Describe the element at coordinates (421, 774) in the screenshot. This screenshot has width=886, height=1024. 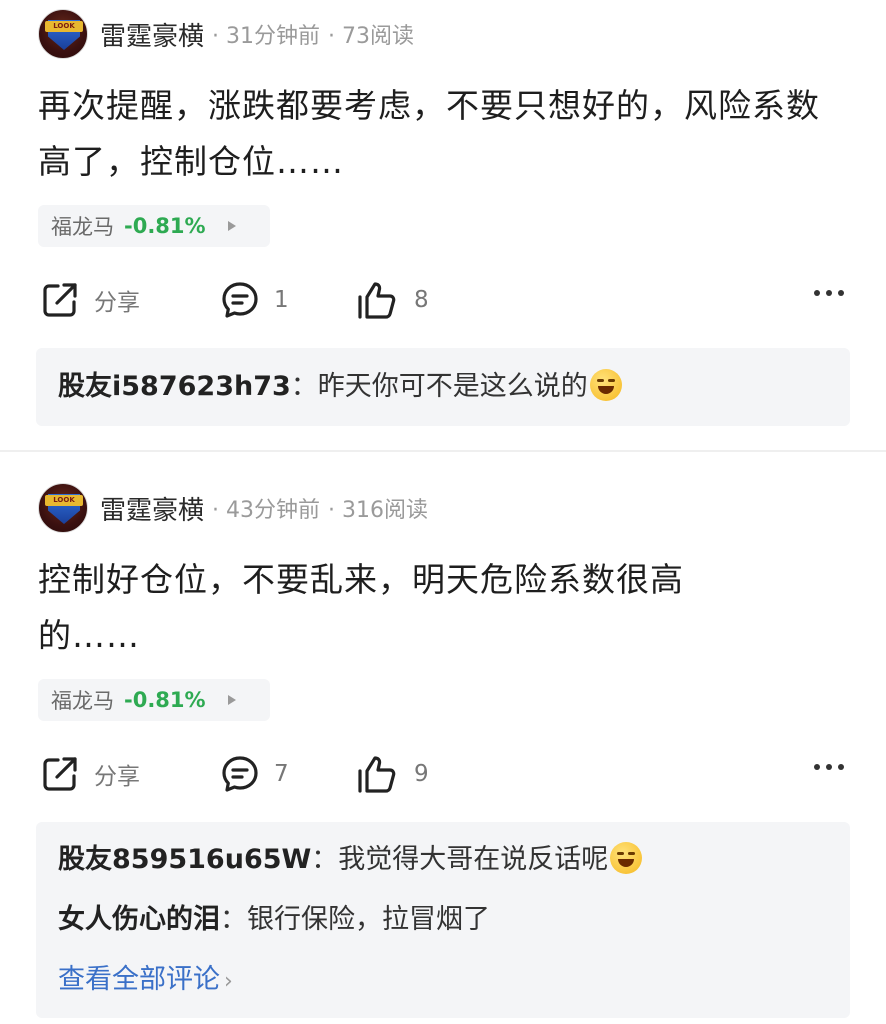
I see `like-count: 9` at that location.